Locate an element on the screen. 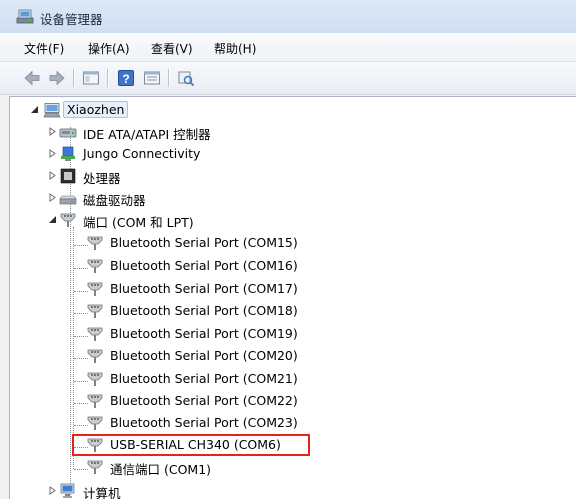  port-item: Bluetooth Serial Port (COM18) is located at coordinates (175, 311).